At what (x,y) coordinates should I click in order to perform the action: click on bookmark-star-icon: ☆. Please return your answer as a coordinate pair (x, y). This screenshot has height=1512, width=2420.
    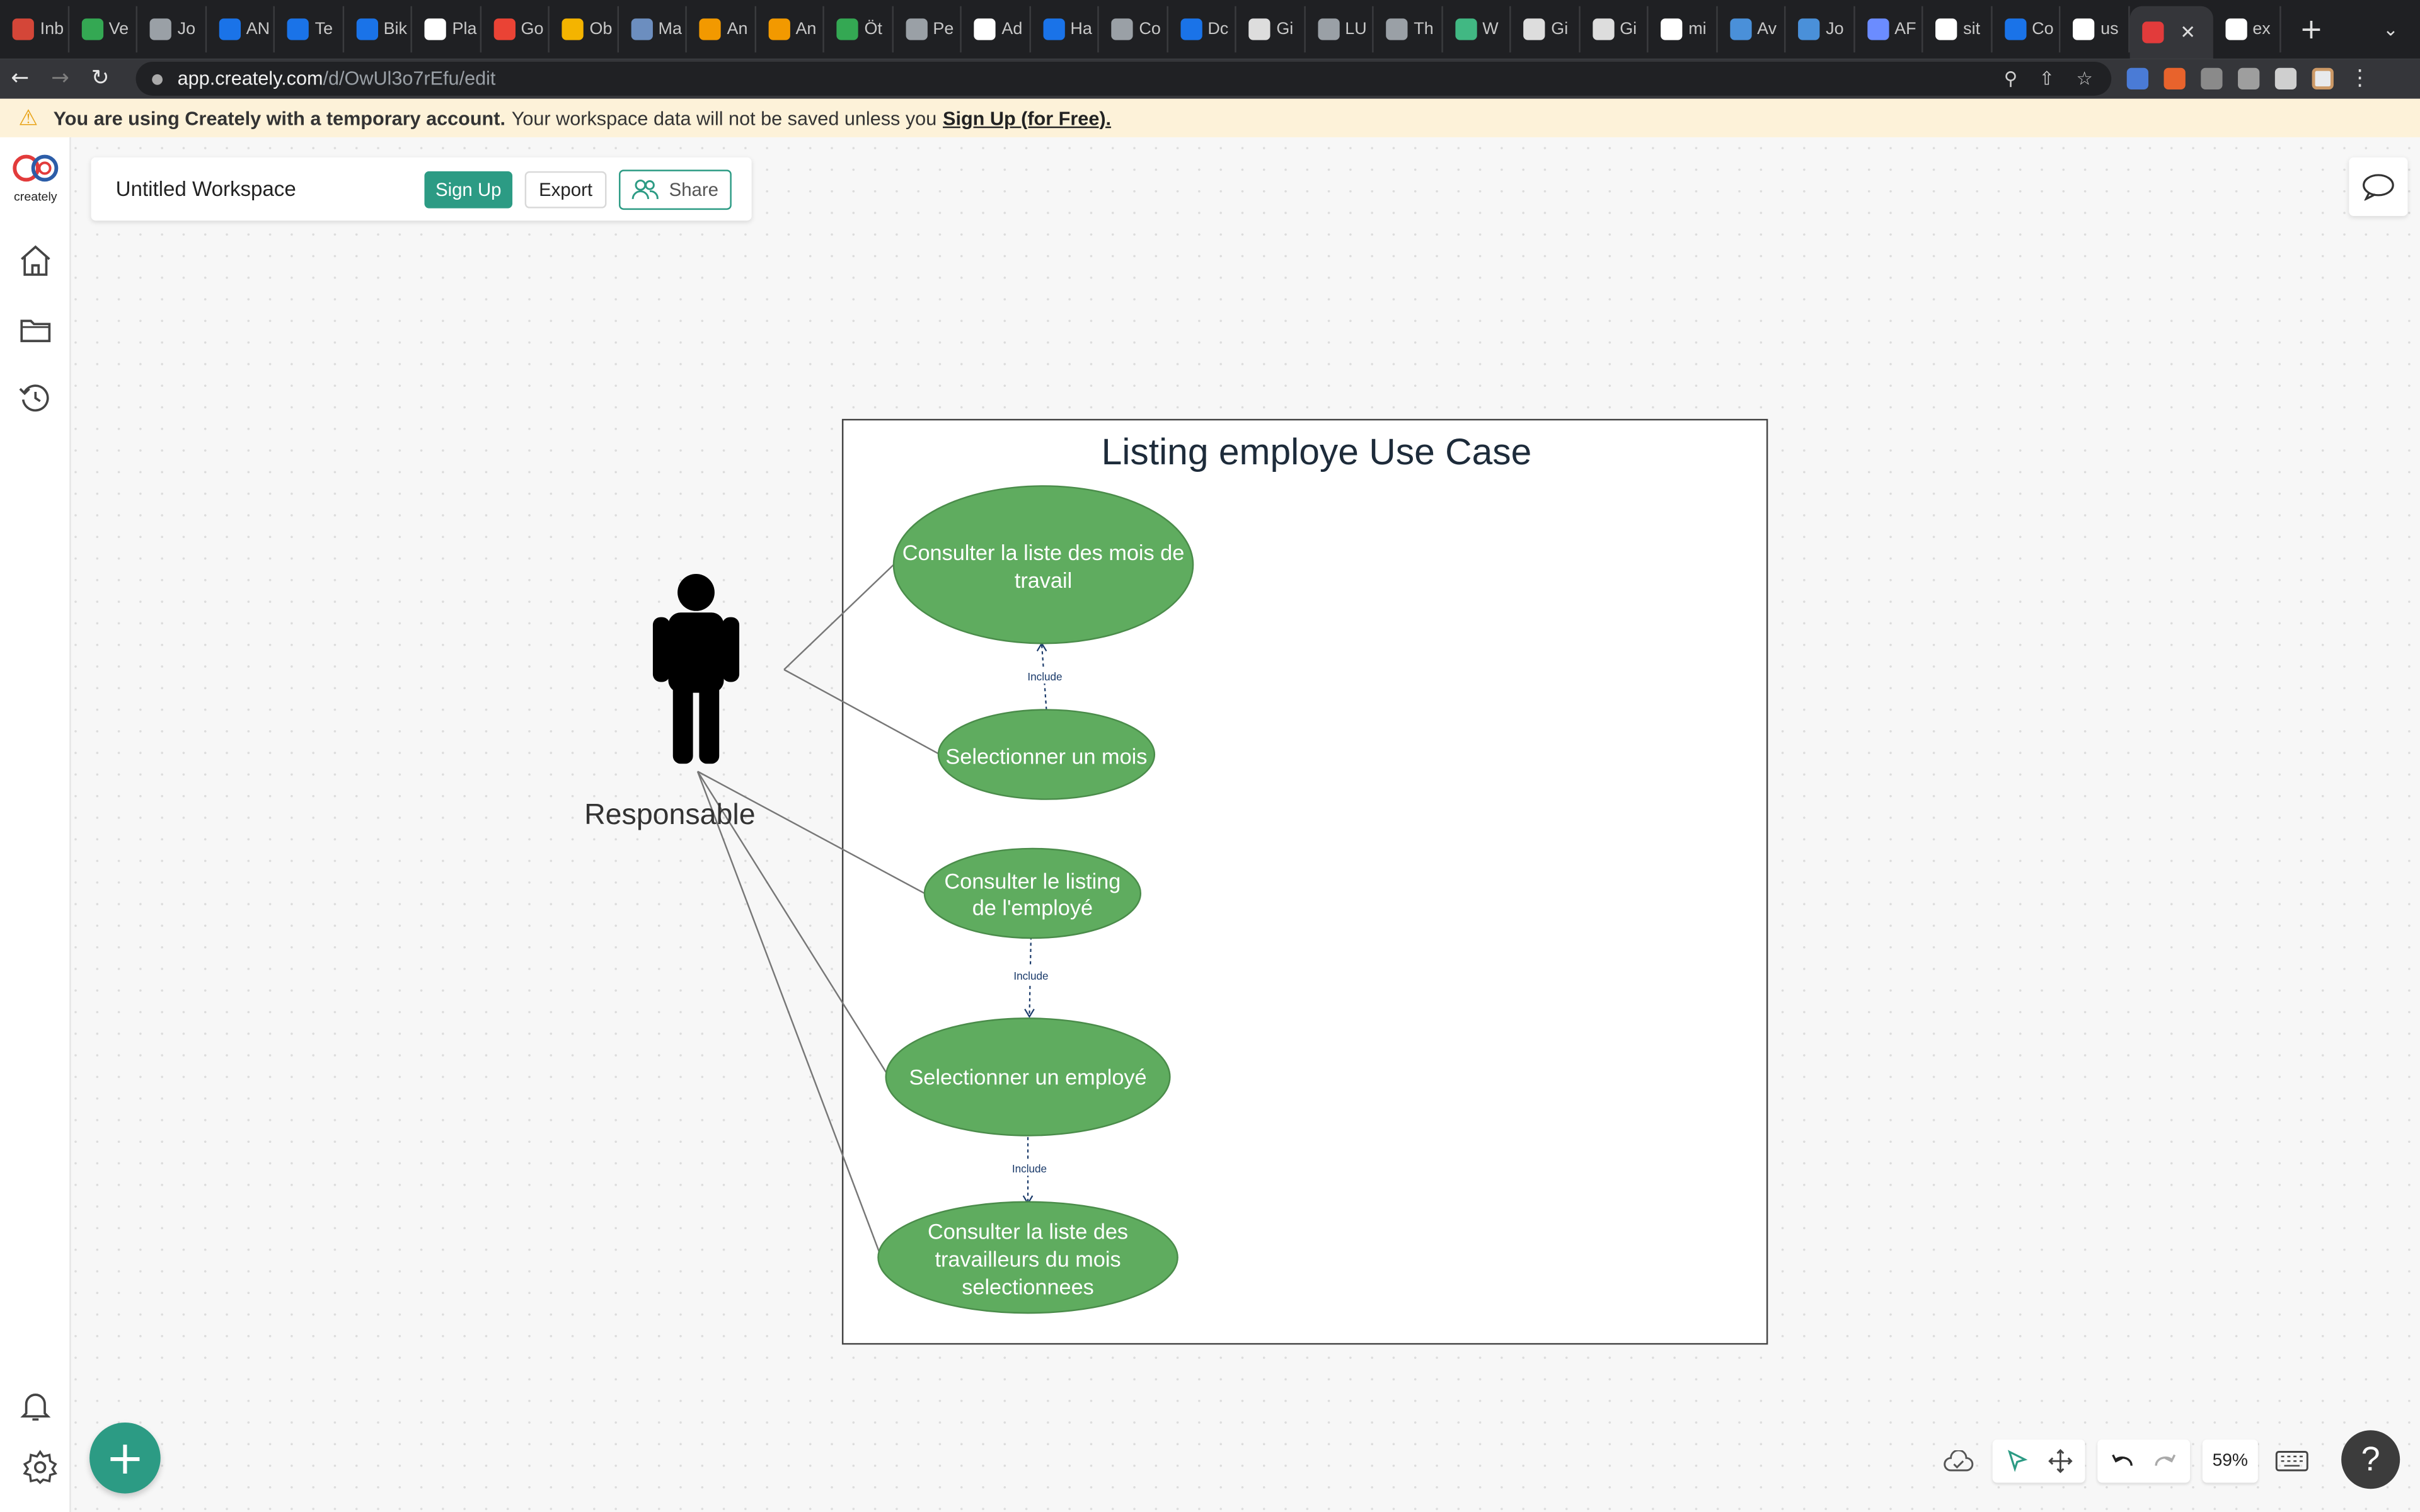
    Looking at the image, I should click on (2084, 78).